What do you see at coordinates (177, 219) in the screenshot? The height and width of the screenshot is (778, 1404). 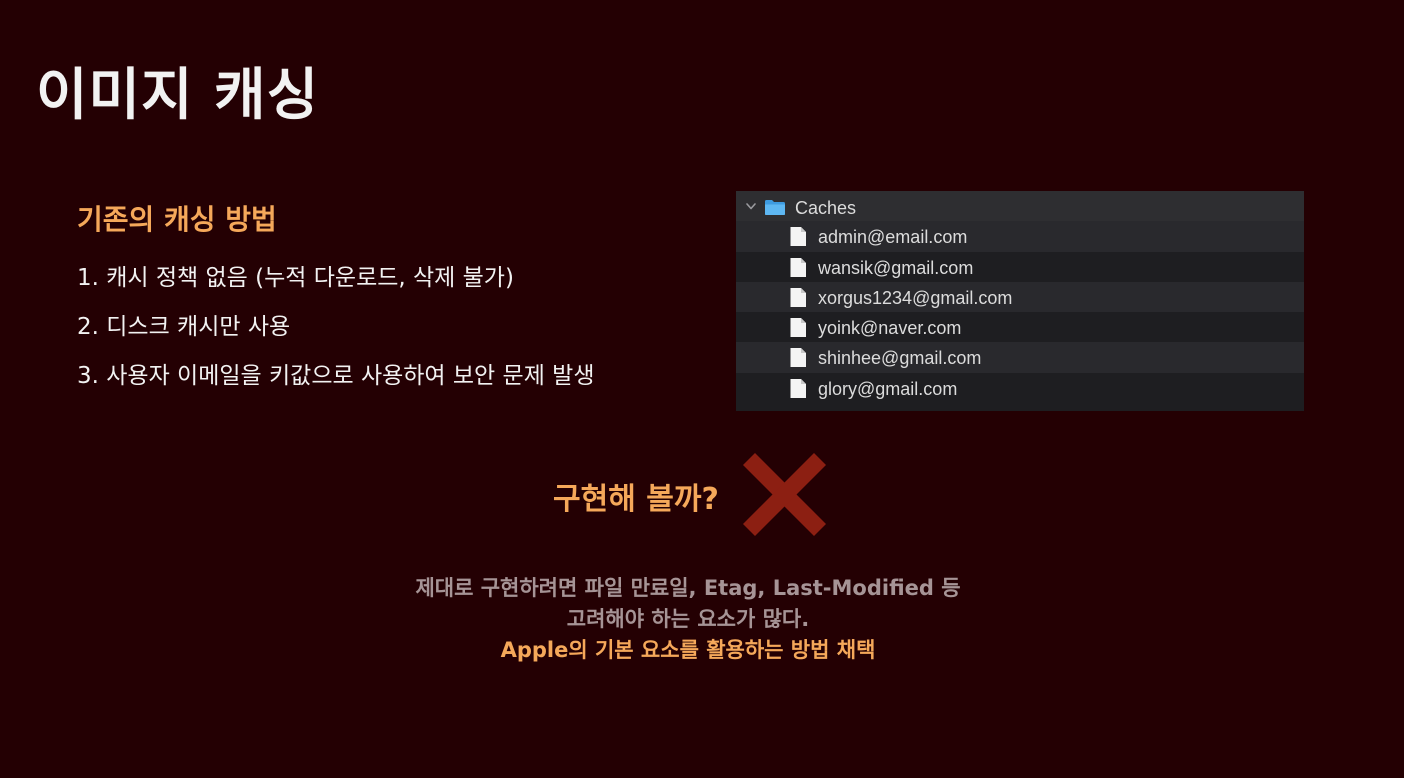 I see `section-heading: 기존의 캐싱 방법` at bounding box center [177, 219].